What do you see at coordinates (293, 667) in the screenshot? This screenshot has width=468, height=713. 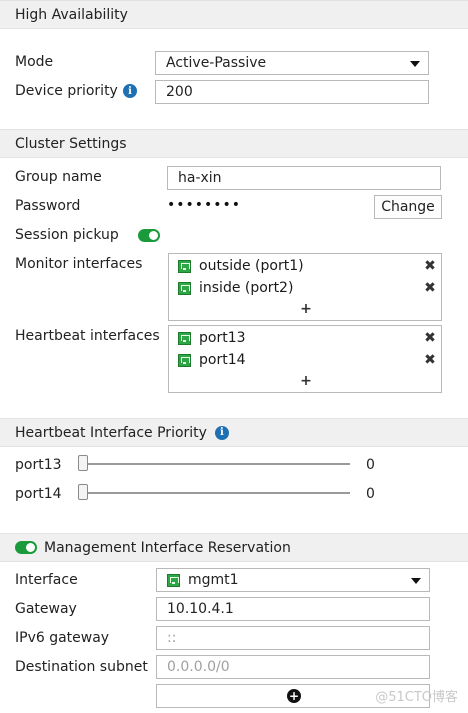 I see `destination-subnet-input: 0.0.0.0/0` at bounding box center [293, 667].